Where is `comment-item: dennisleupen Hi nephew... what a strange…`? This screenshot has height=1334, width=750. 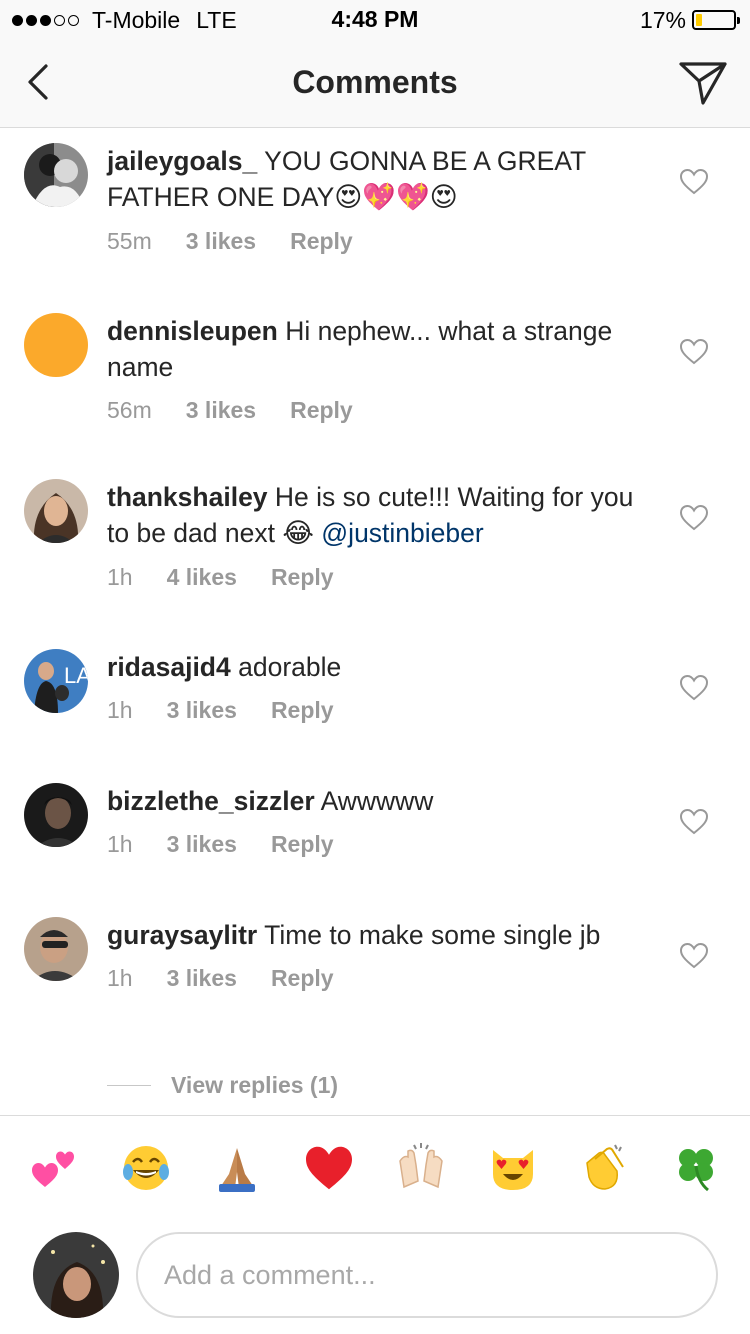
comment-item: dennisleupen Hi nephew... what a strange… is located at coordinates (375, 388).